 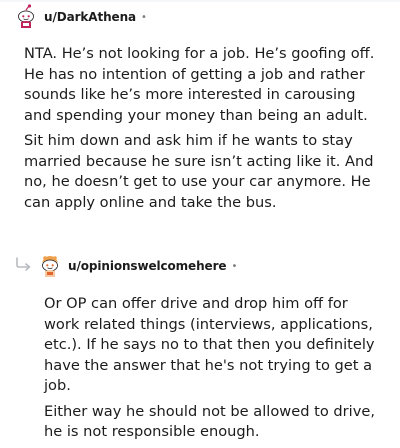 What do you see at coordinates (200, 1) in the screenshot?
I see `top-edge` at bounding box center [200, 1].